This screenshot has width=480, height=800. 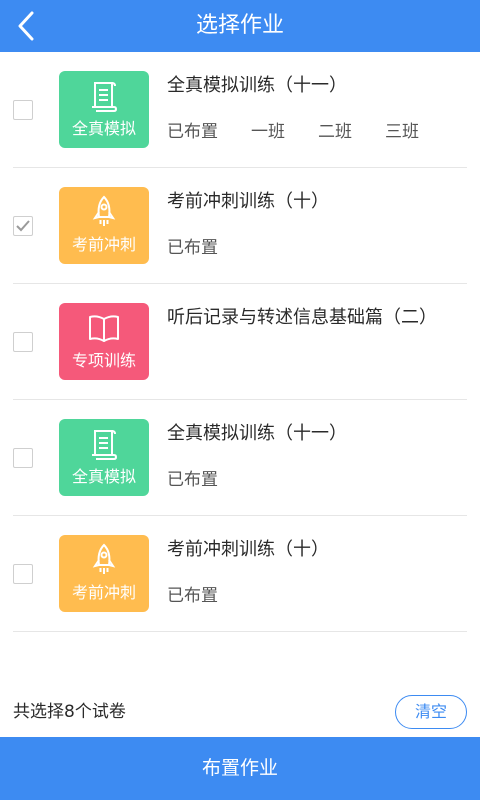 What do you see at coordinates (402, 132) in the screenshot?
I see `class-tag: 三班` at bounding box center [402, 132].